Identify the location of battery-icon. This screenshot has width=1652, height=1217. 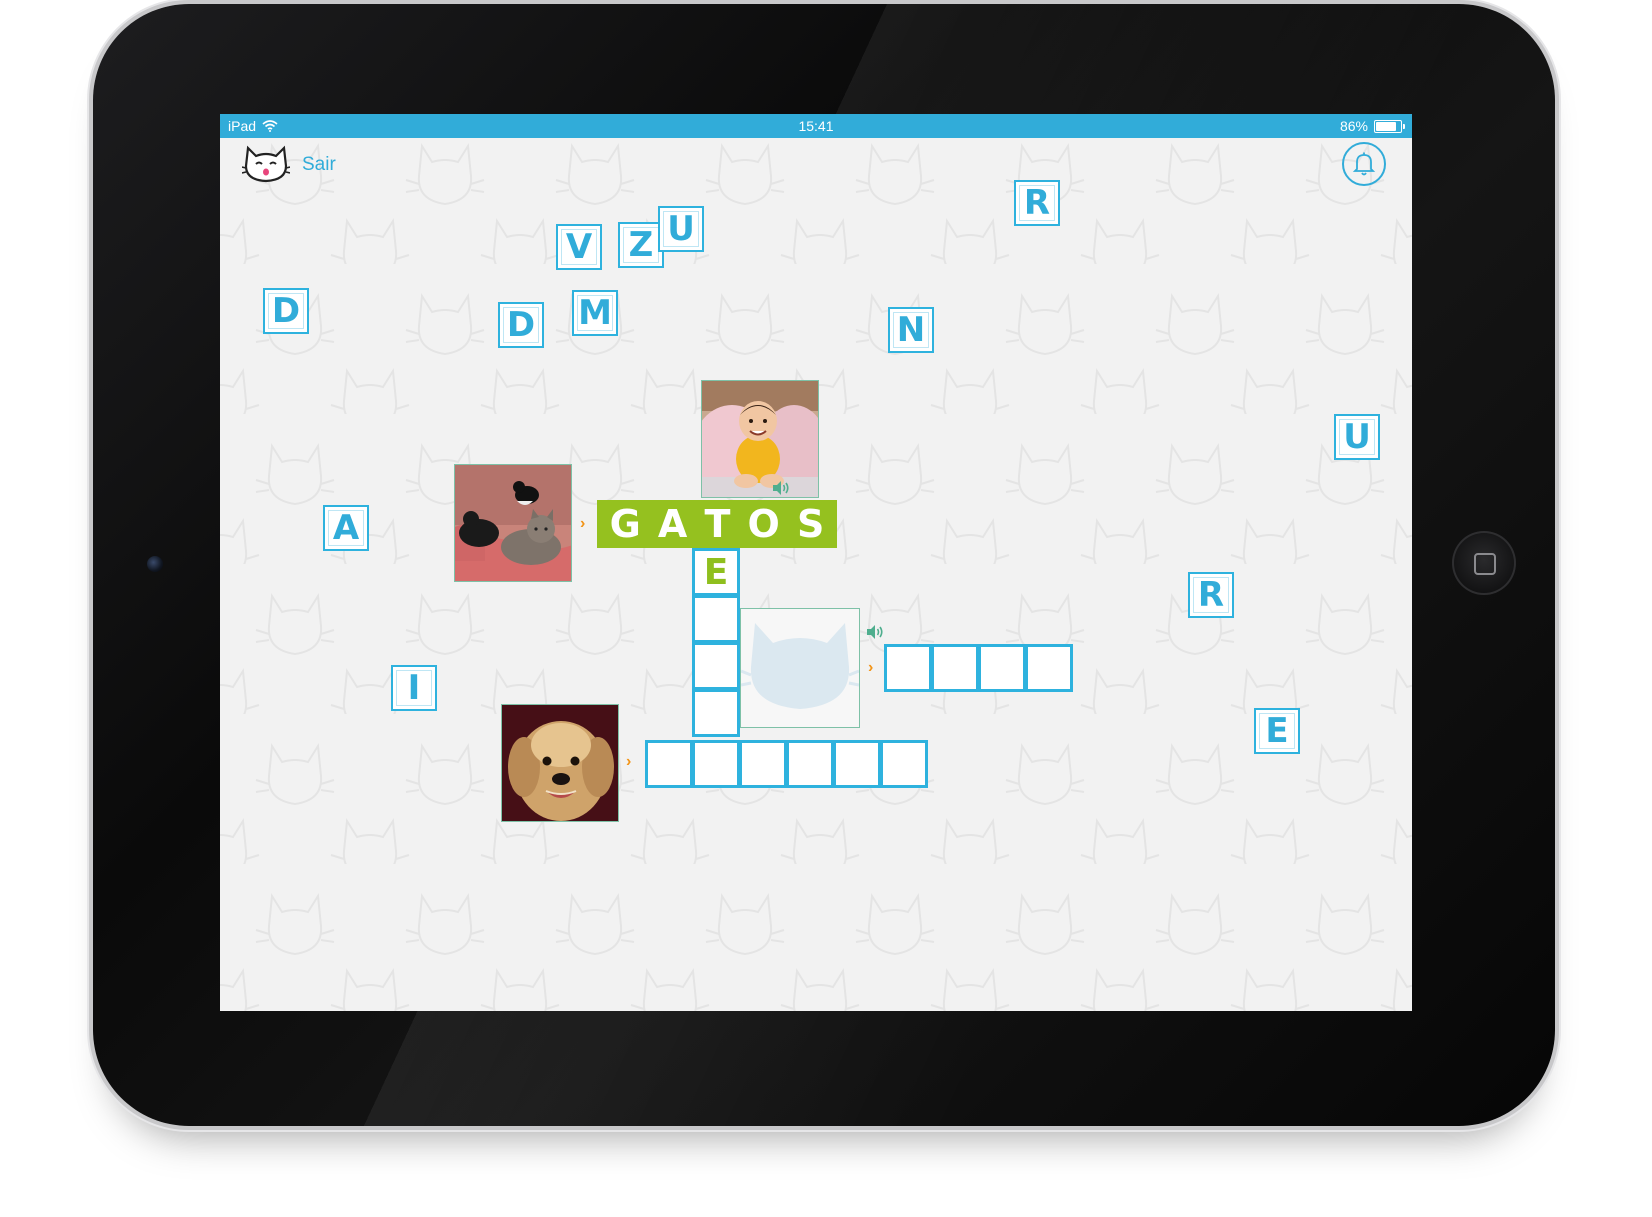
(1389, 126).